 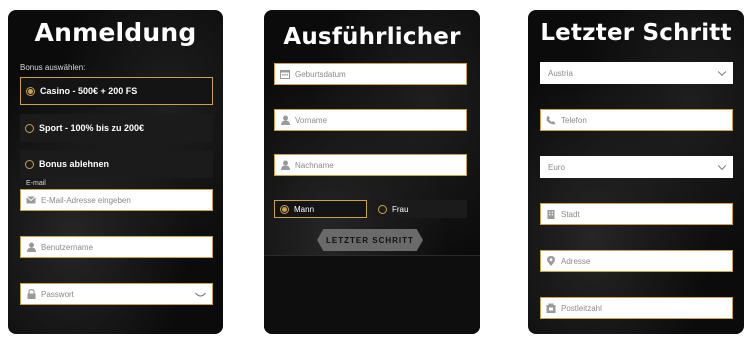 I want to click on birthdate-placeholder: Geburtsdatum, so click(x=320, y=74).